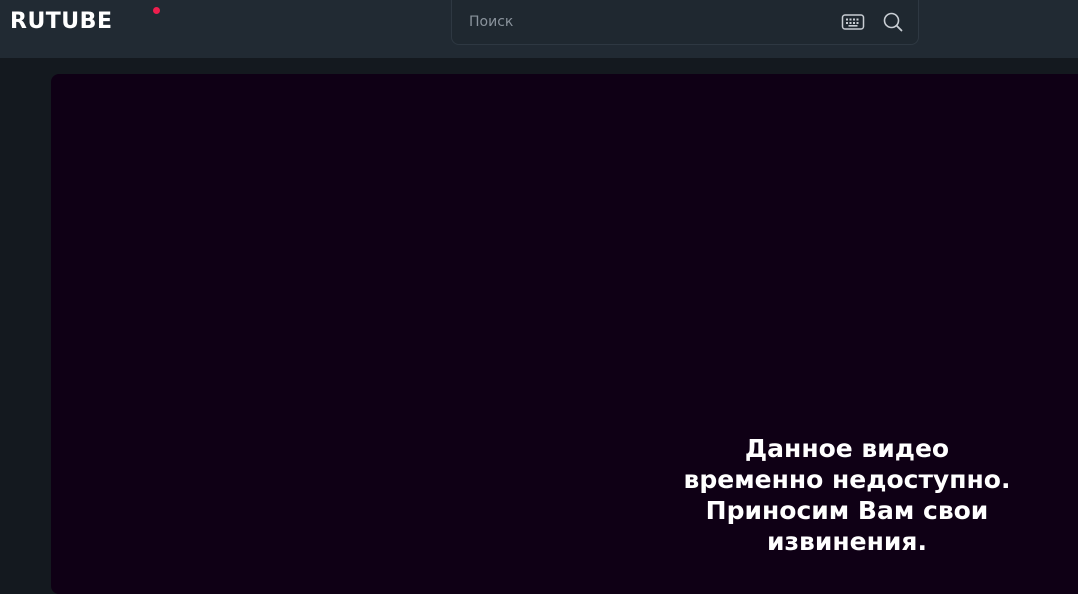  I want to click on keyboard-icon, so click(853, 22).